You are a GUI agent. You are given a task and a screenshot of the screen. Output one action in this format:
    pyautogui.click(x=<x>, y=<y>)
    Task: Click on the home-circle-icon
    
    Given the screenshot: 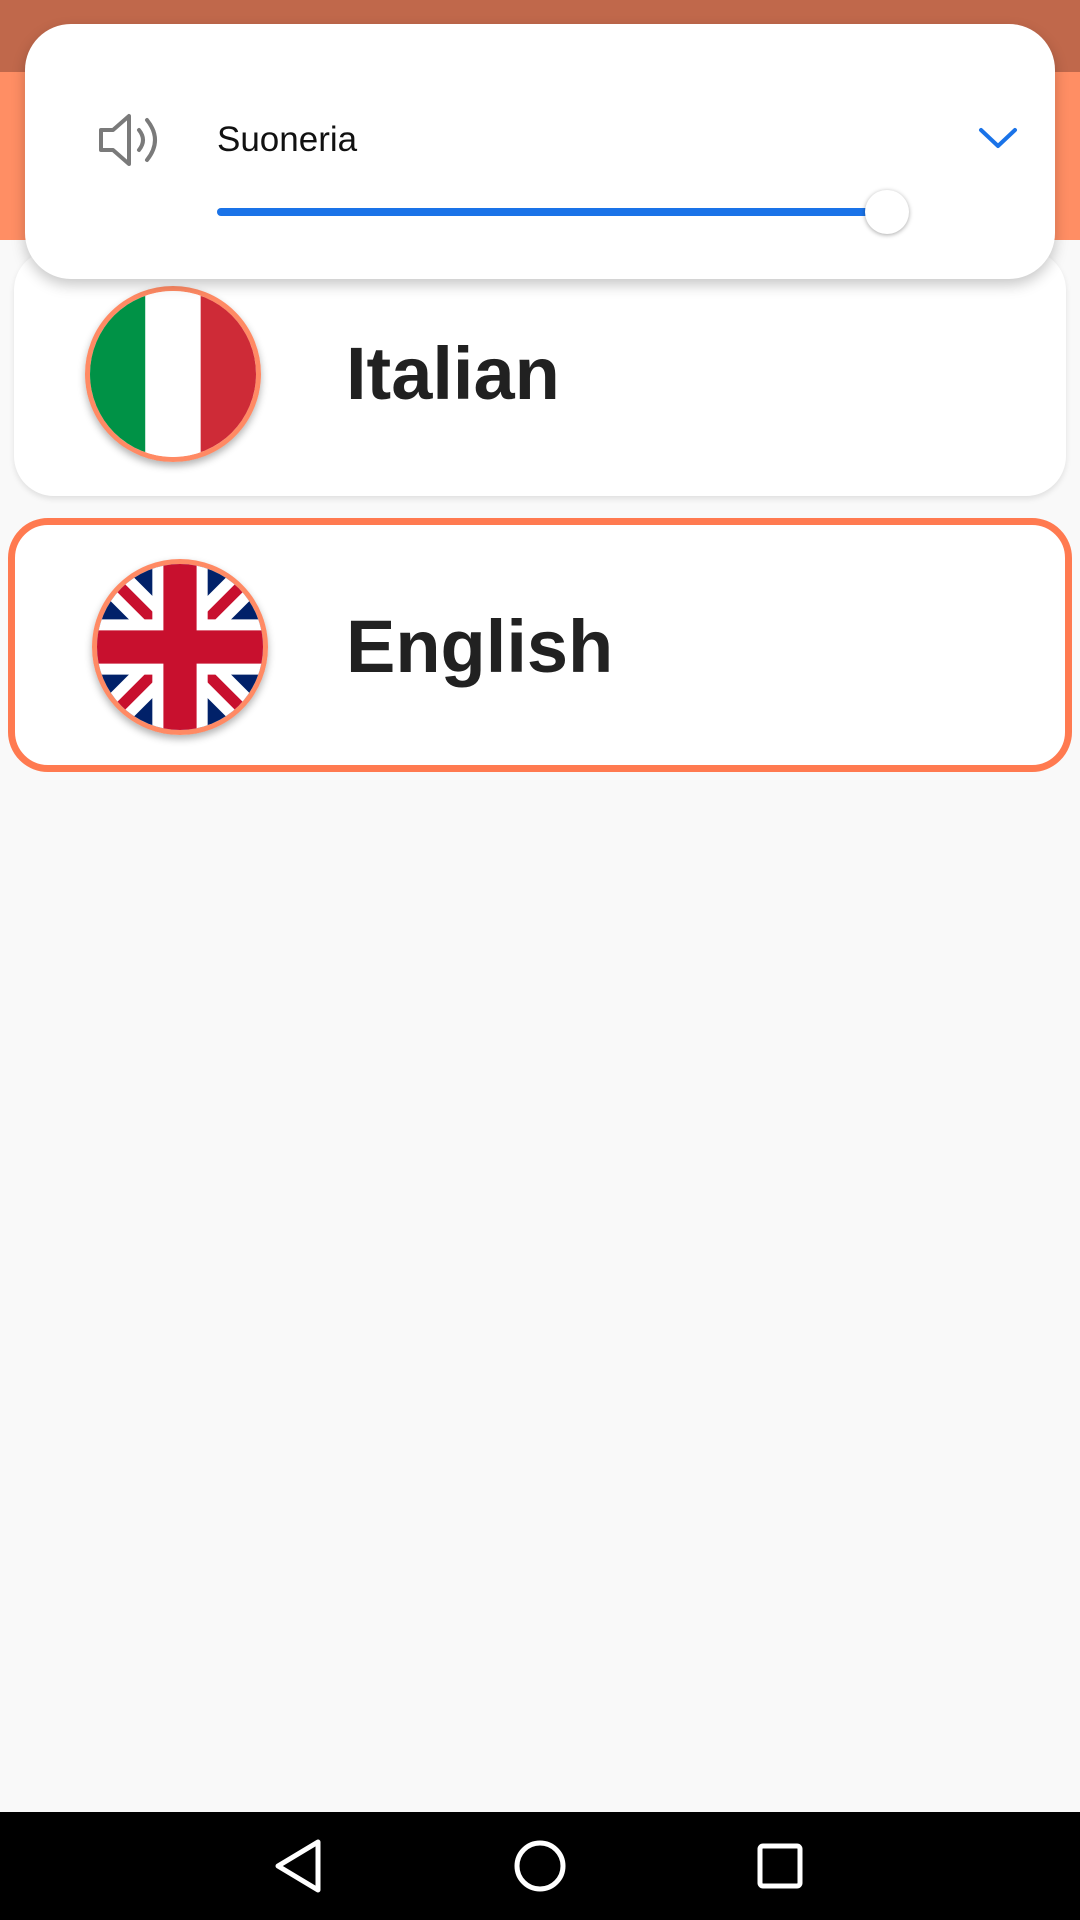 What is the action you would take?
    pyautogui.click(x=540, y=1866)
    